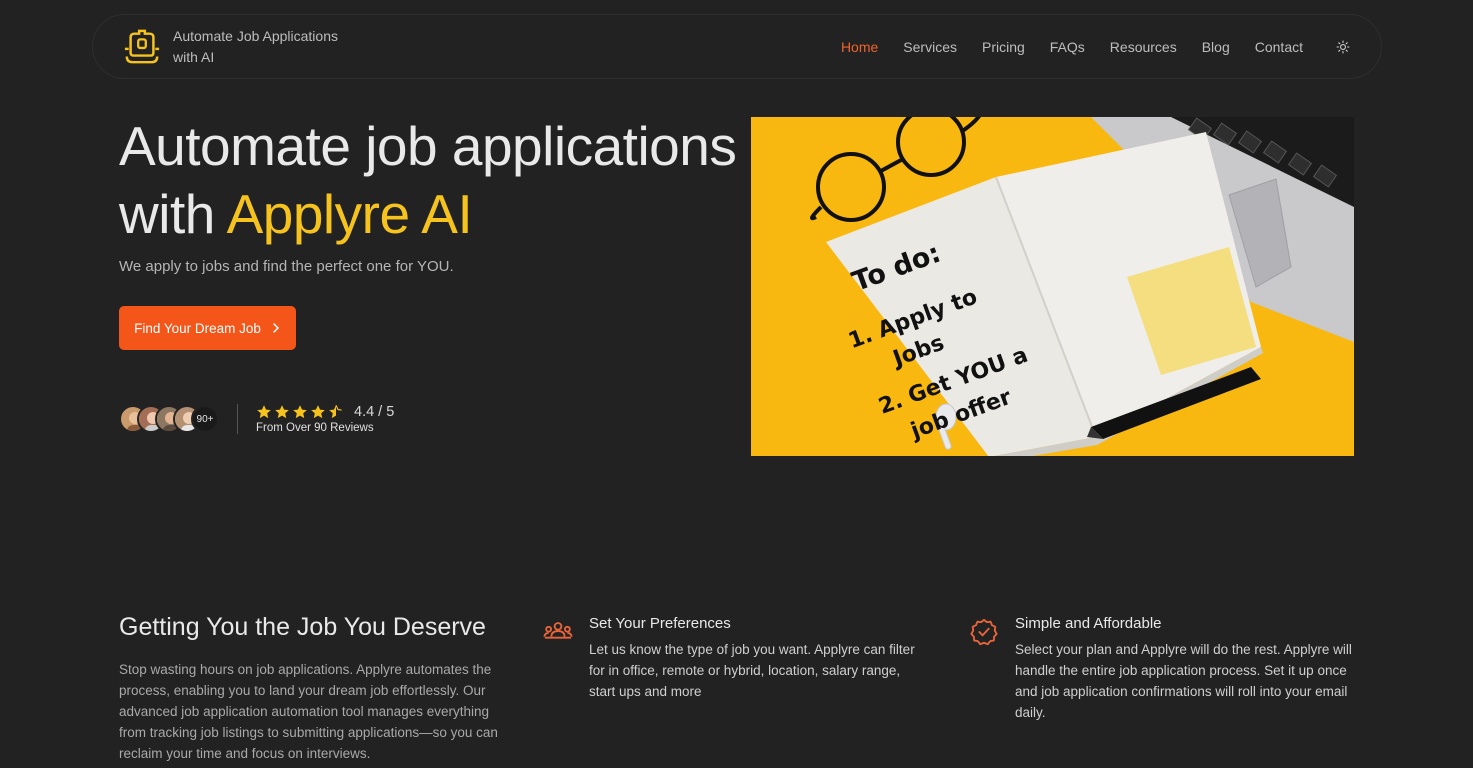 This screenshot has width=1473, height=768. Describe the element at coordinates (302, 627) in the screenshot. I see `features-title: Getting You the Job You Deserve` at that location.